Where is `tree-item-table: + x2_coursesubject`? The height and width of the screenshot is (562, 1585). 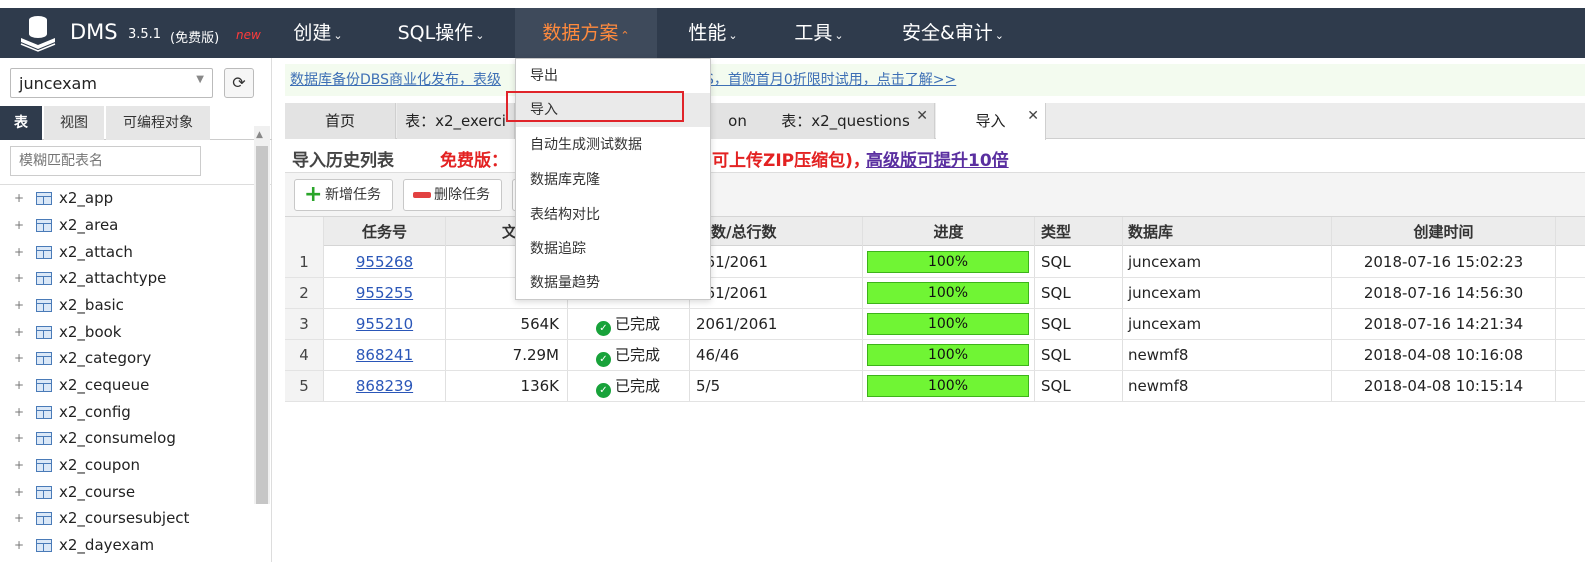
tree-item-table: + x2_coursesubject is located at coordinates (125, 518).